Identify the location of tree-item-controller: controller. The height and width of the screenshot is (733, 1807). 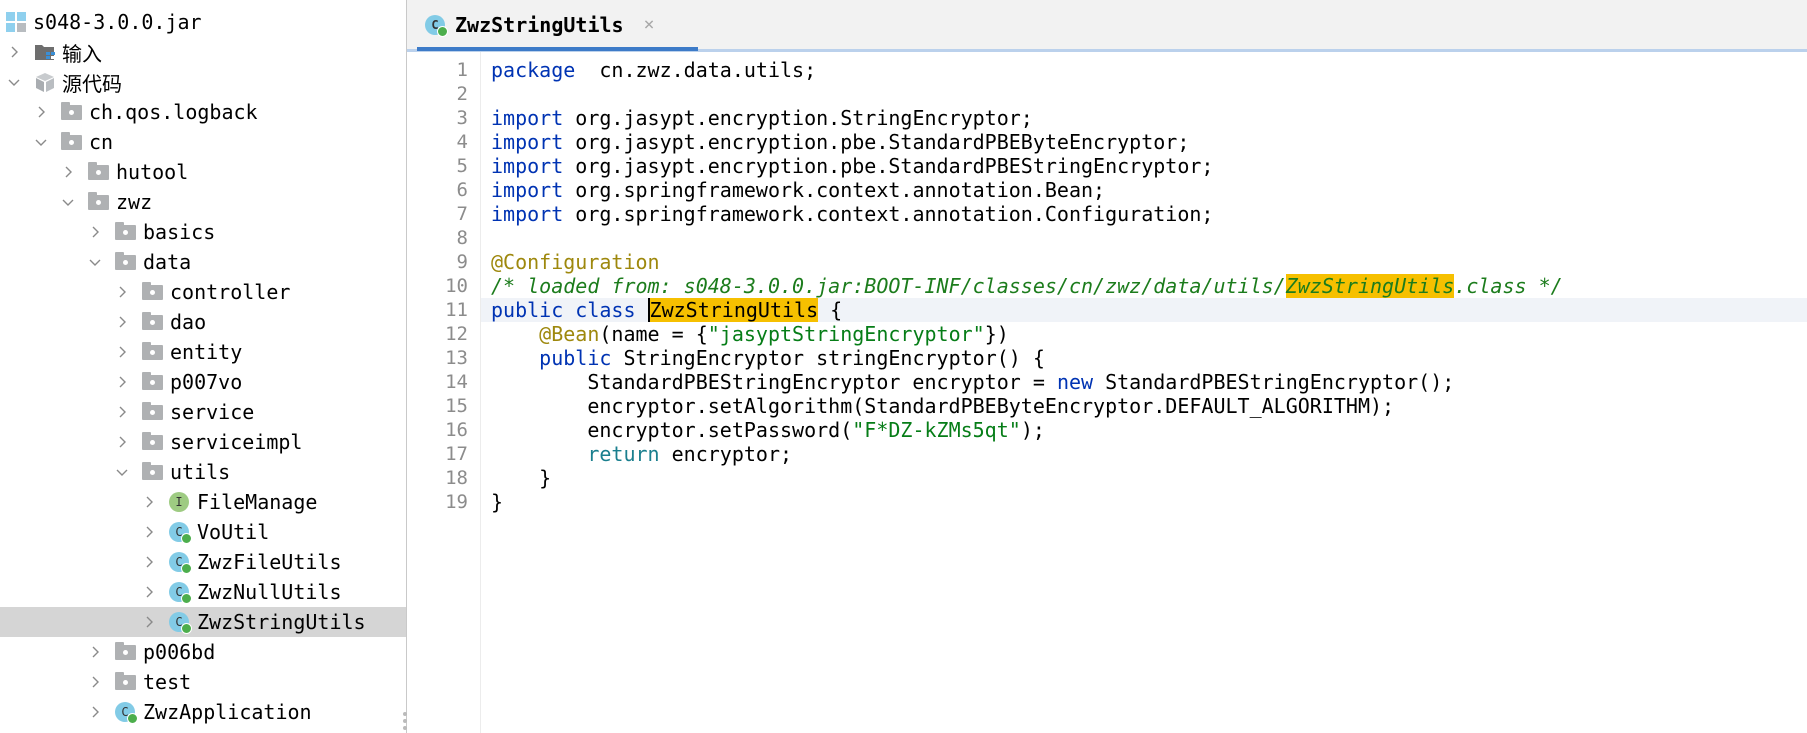
(203, 292).